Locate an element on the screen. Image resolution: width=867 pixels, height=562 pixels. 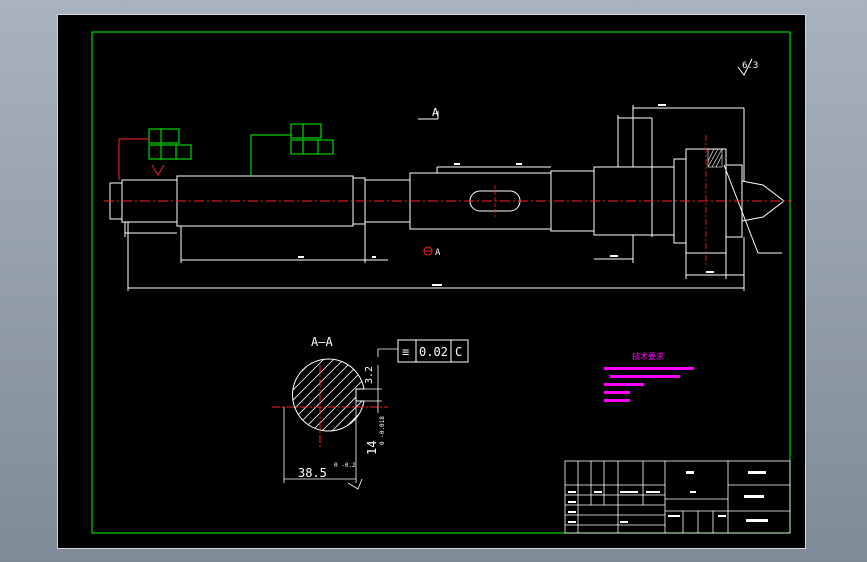
section-label-bottom: A is located at coordinates (438, 253).